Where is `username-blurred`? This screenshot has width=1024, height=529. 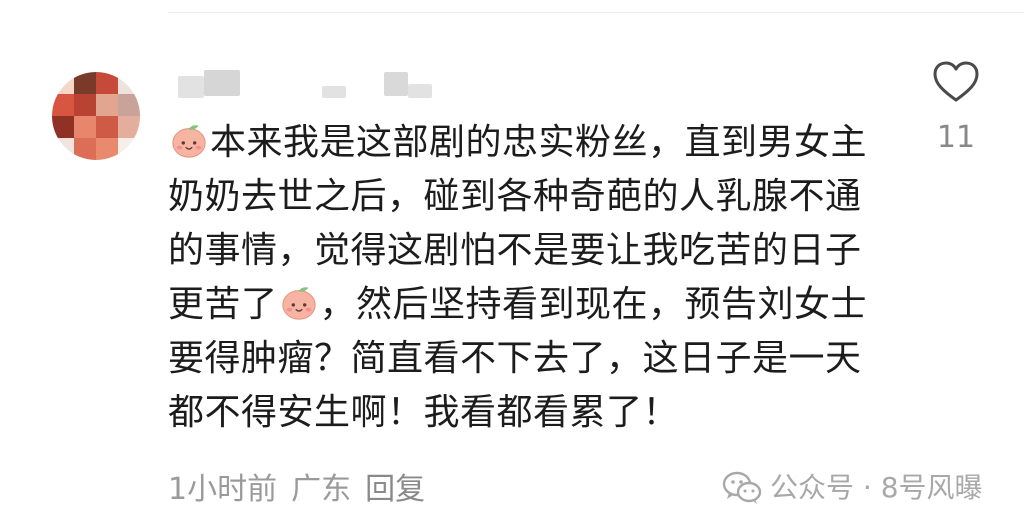 username-blurred is located at coordinates (307, 85).